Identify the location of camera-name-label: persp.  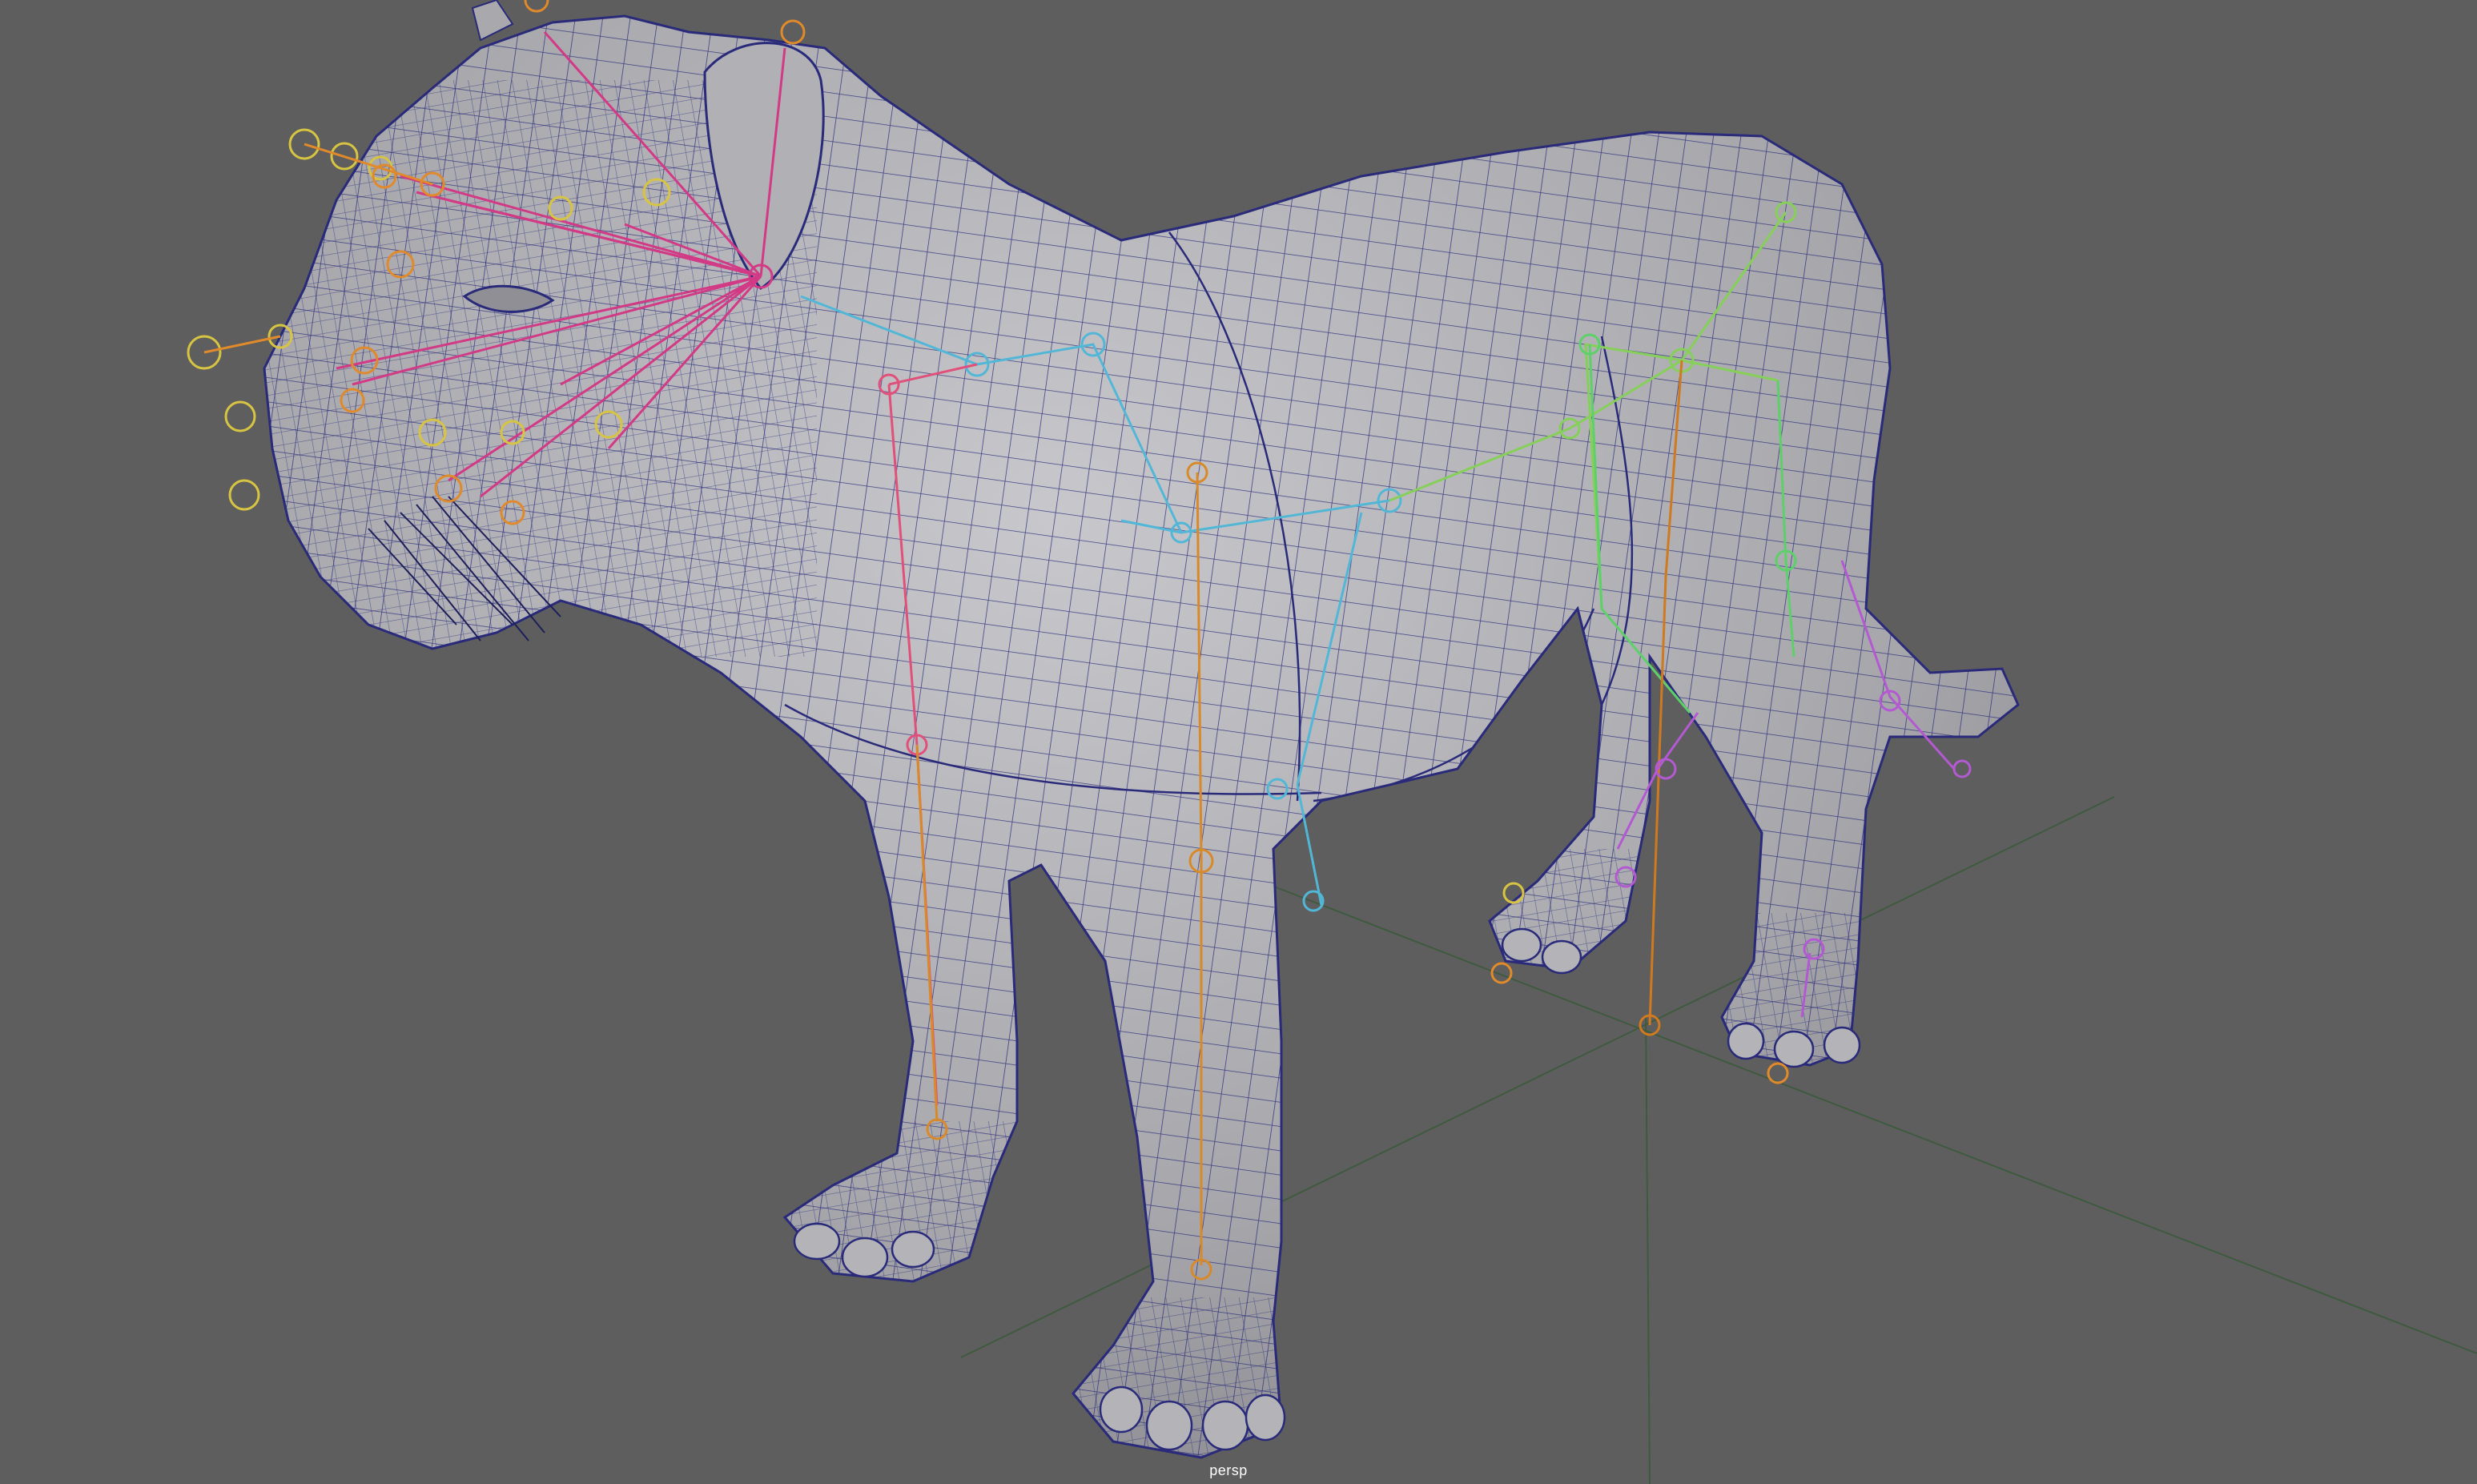
(1228, 1470).